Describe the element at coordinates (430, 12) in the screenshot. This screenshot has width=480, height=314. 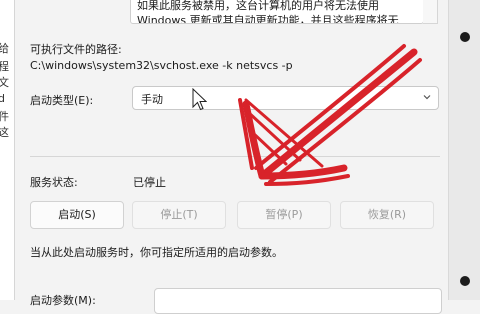
I see `description-scrollbar` at that location.